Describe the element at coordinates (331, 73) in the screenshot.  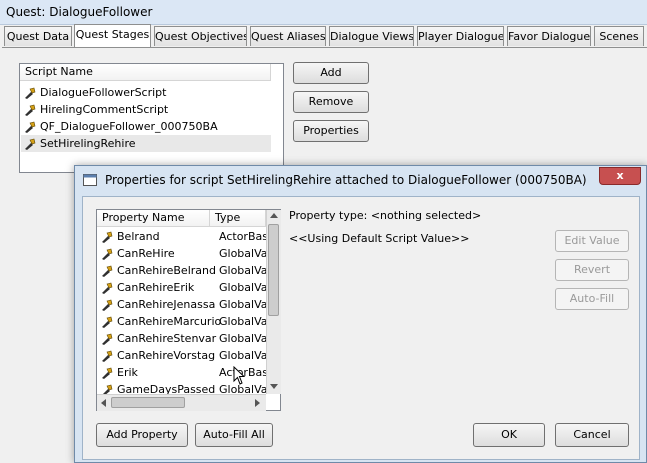
I see `add-script-button: Add` at that location.